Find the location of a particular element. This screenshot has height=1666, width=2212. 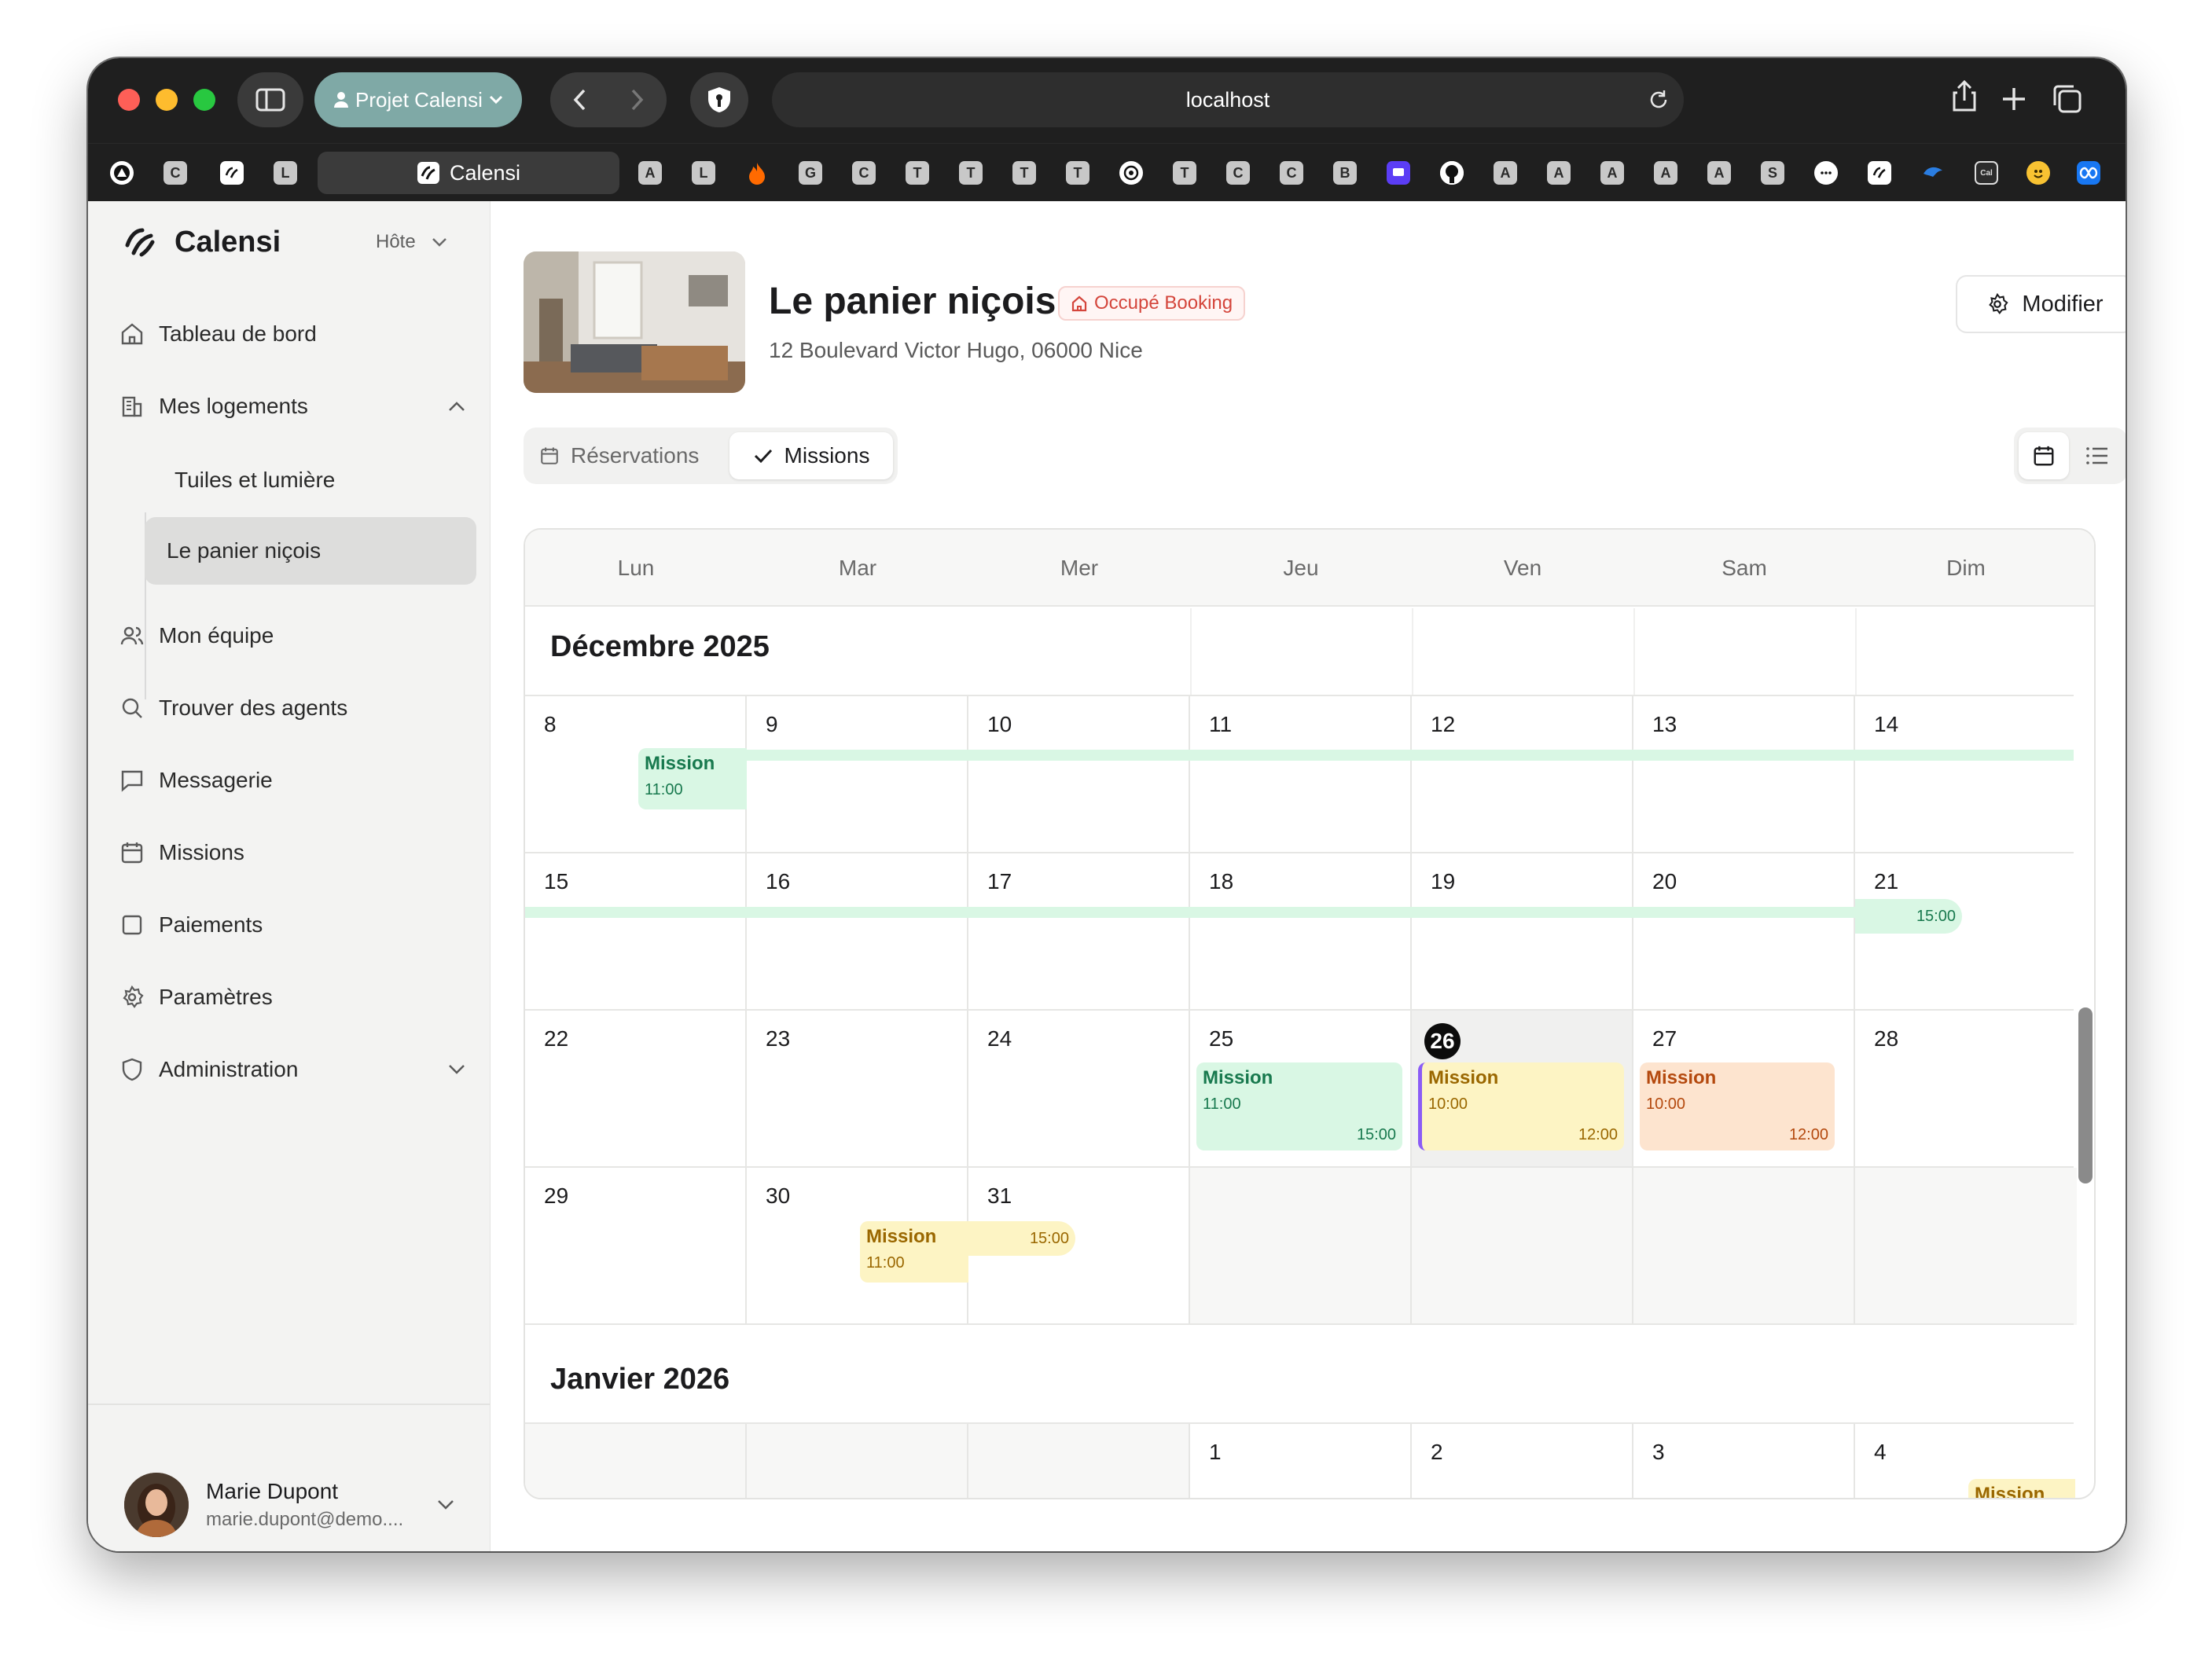

mission-event: Mission 11:00 15:00 is located at coordinates (1299, 1106).